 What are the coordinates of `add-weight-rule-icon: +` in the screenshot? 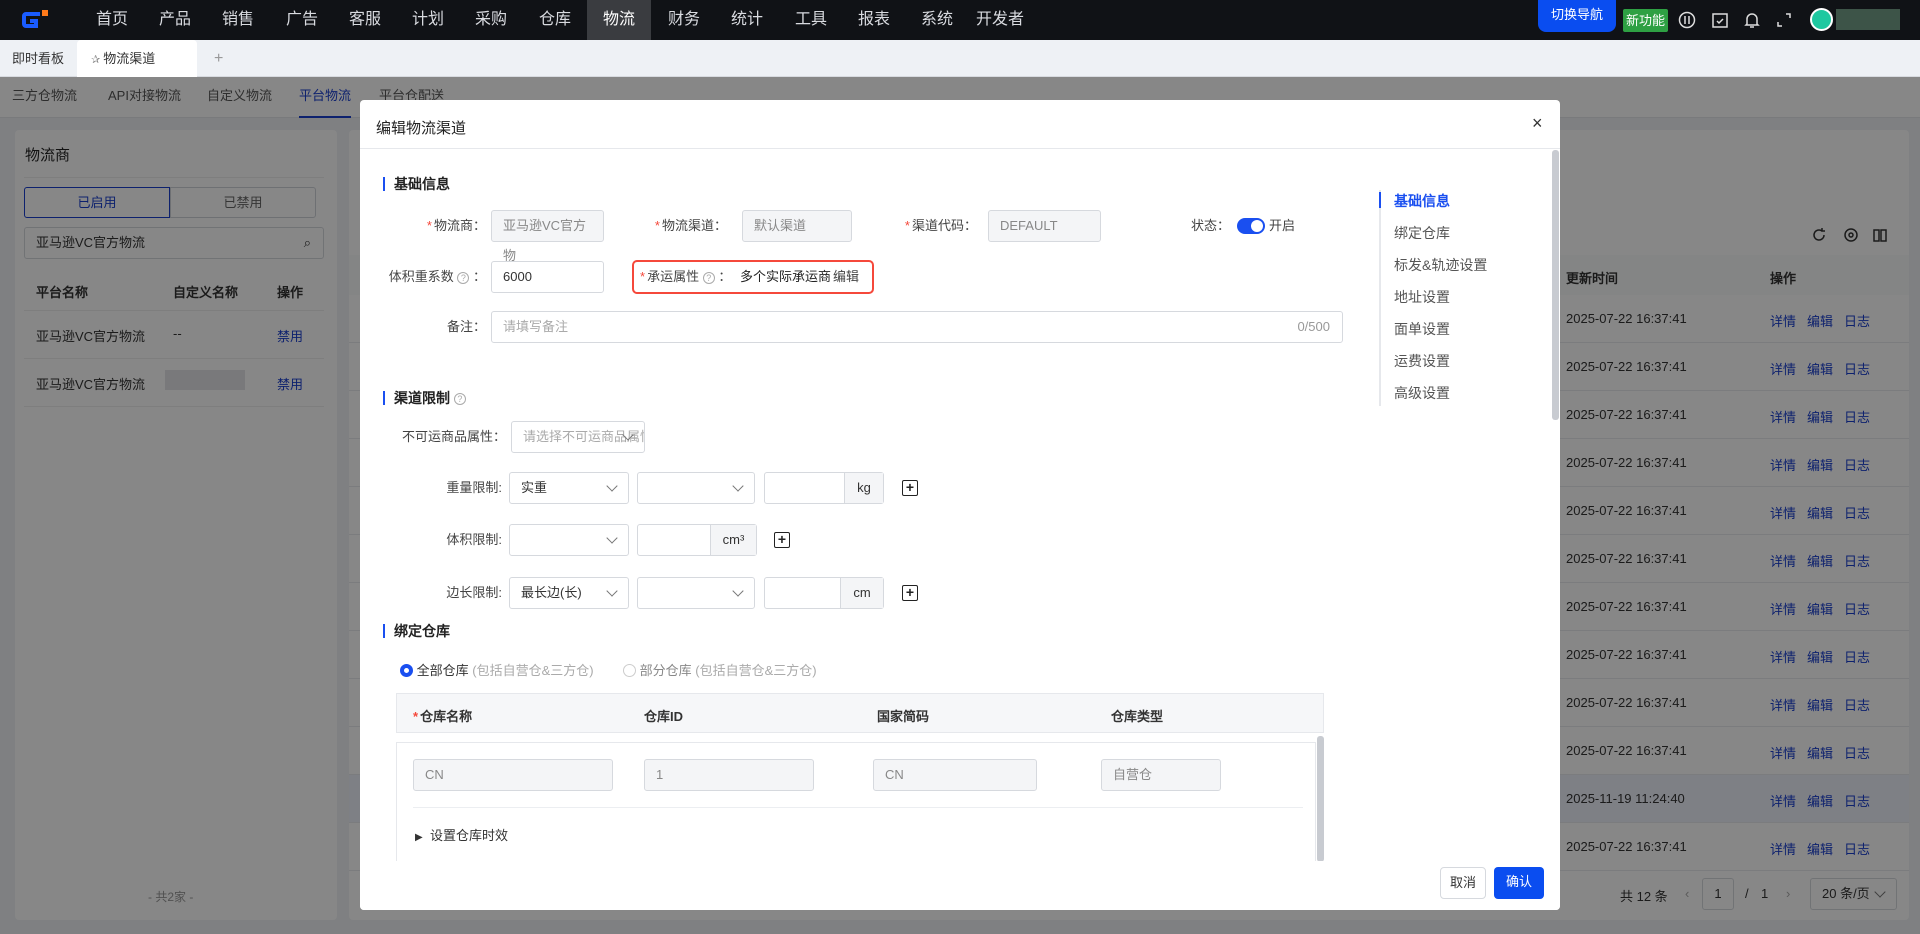 It's located at (910, 488).